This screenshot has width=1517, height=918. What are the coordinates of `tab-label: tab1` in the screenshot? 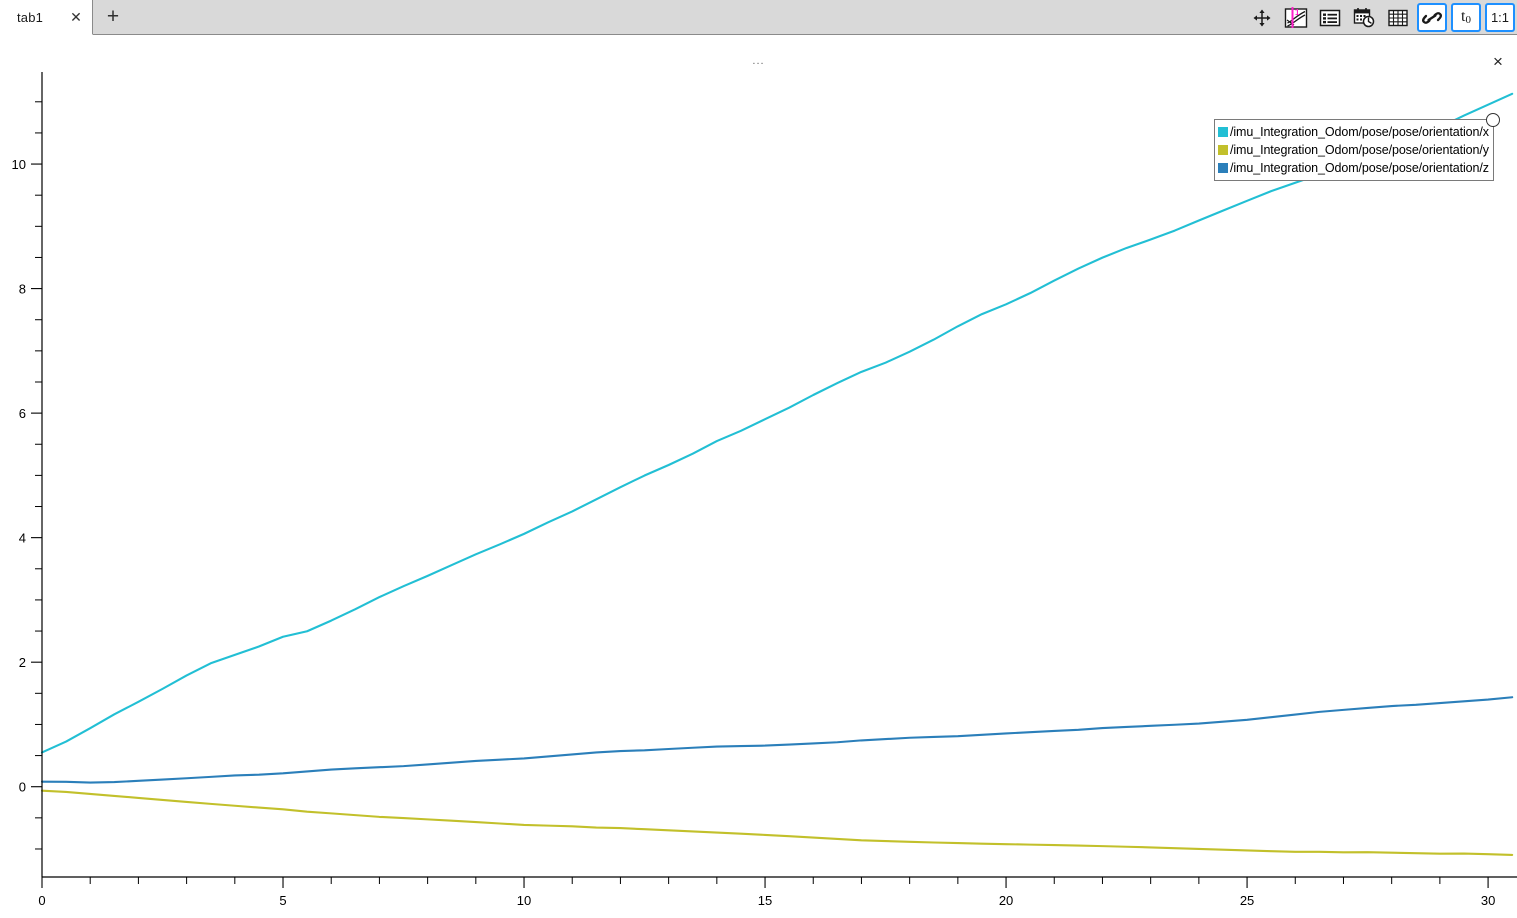 It's located at (30, 17).